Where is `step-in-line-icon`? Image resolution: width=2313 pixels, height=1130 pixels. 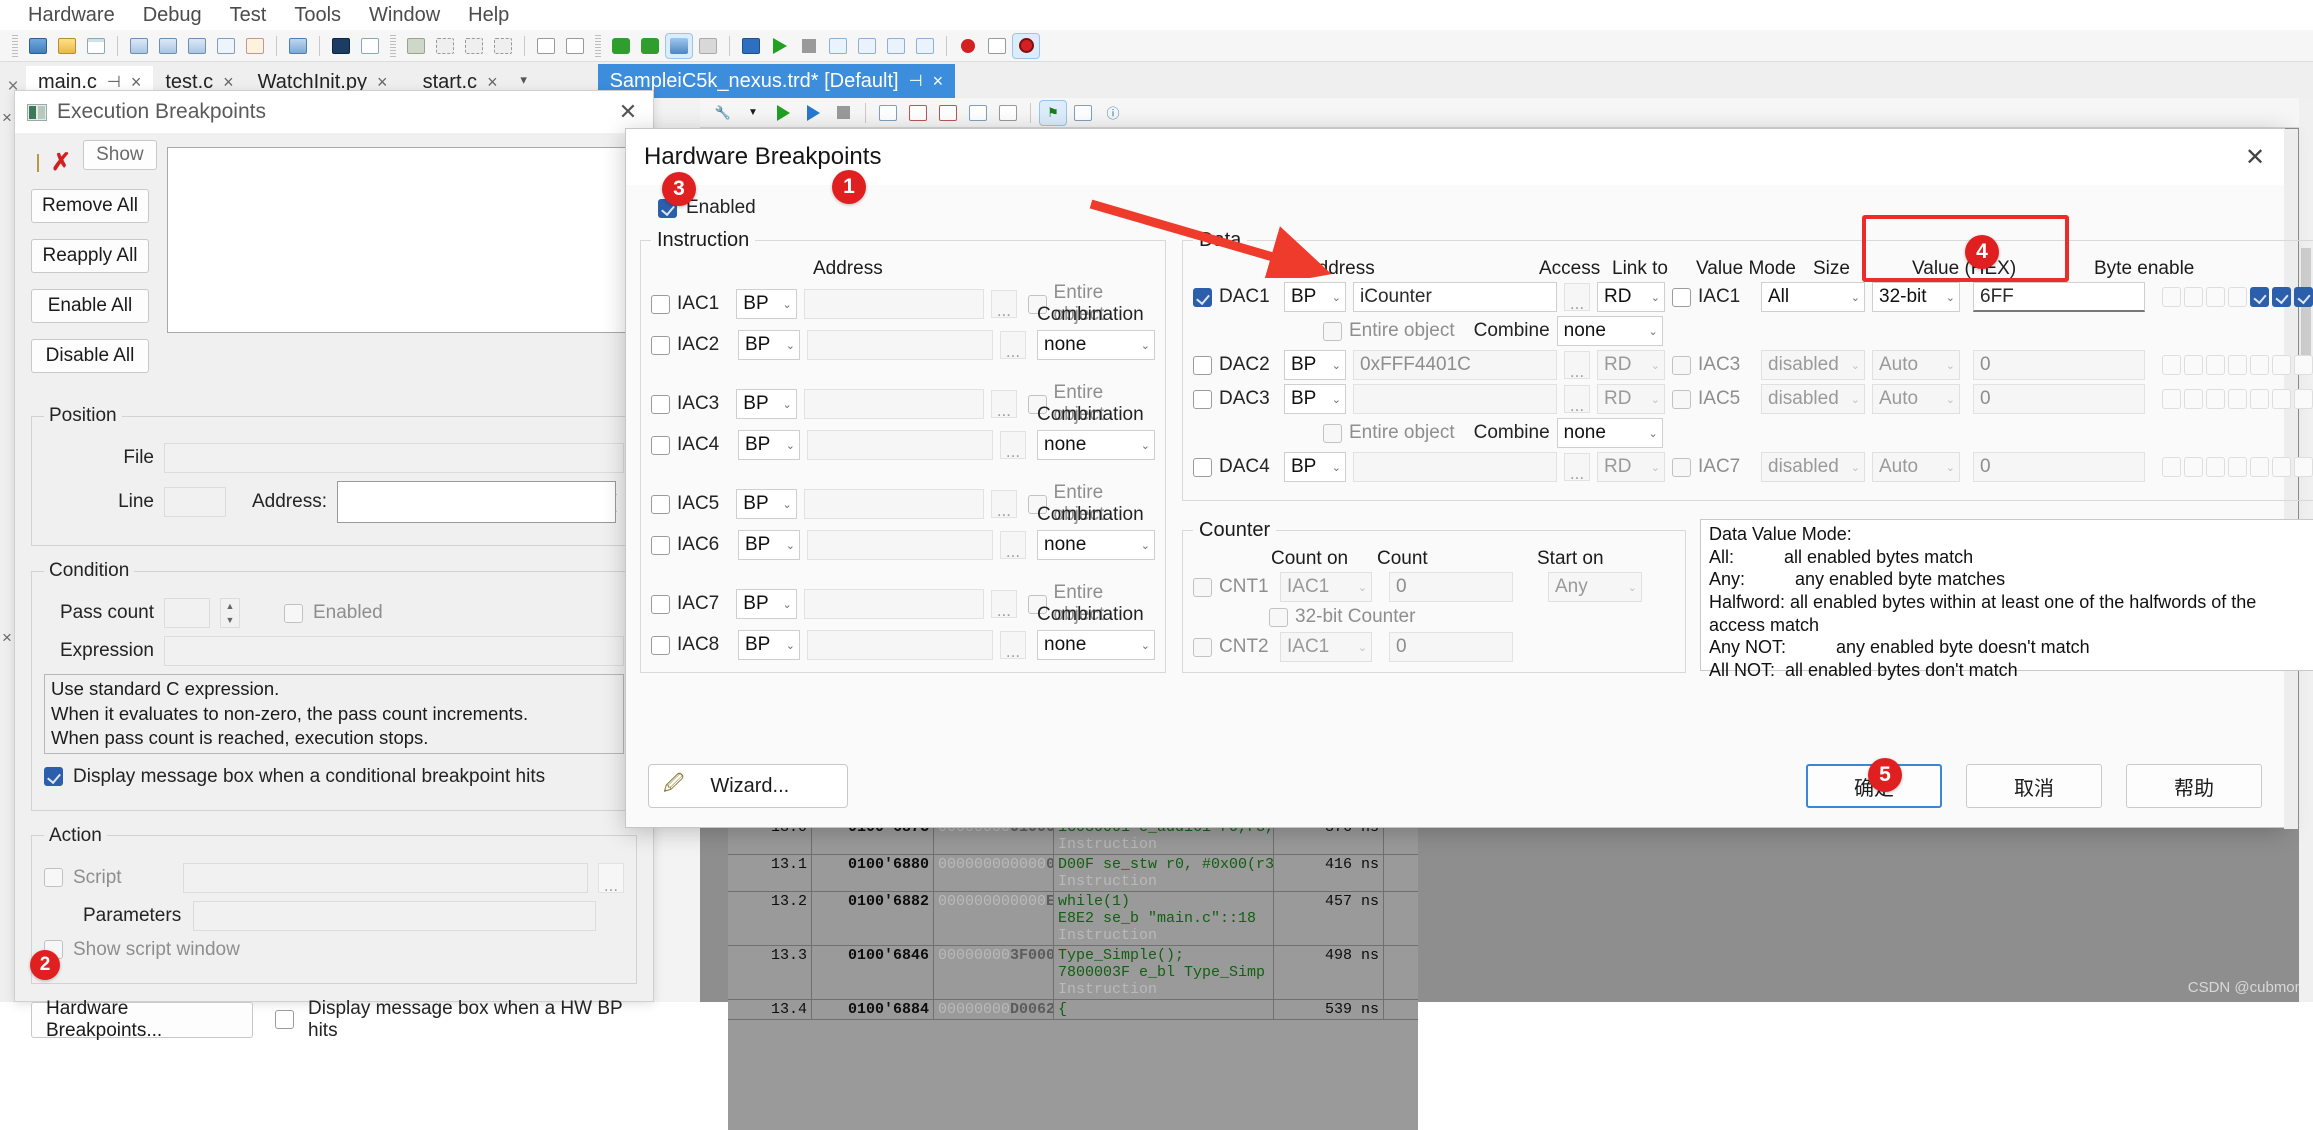
step-in-line-icon is located at coordinates (896, 46).